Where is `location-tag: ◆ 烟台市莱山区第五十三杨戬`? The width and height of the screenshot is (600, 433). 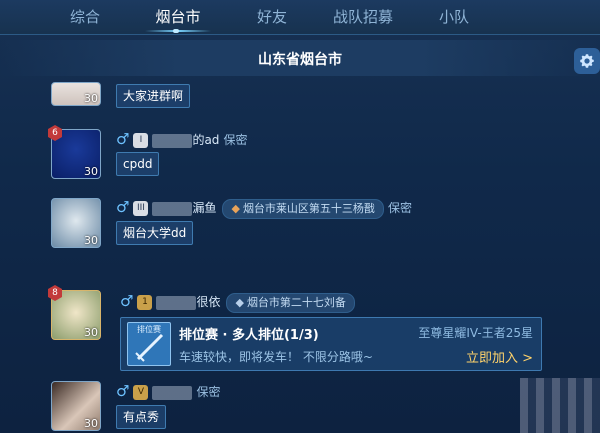 location-tag: ◆ 烟台市莱山区第五十三杨戬 is located at coordinates (303, 208).